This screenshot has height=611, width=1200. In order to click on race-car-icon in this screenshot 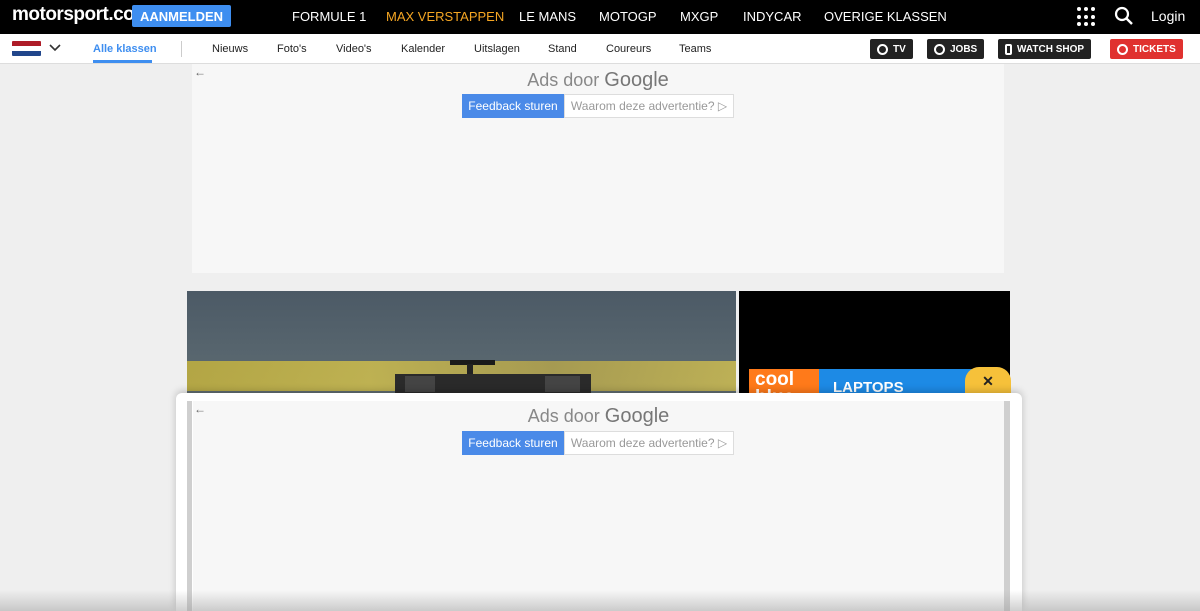, I will do `click(493, 379)`.